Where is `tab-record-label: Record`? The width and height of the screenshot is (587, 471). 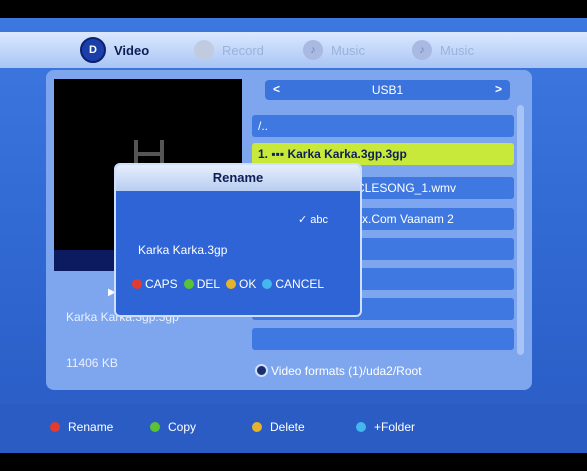
tab-record-label: Record is located at coordinates (243, 50).